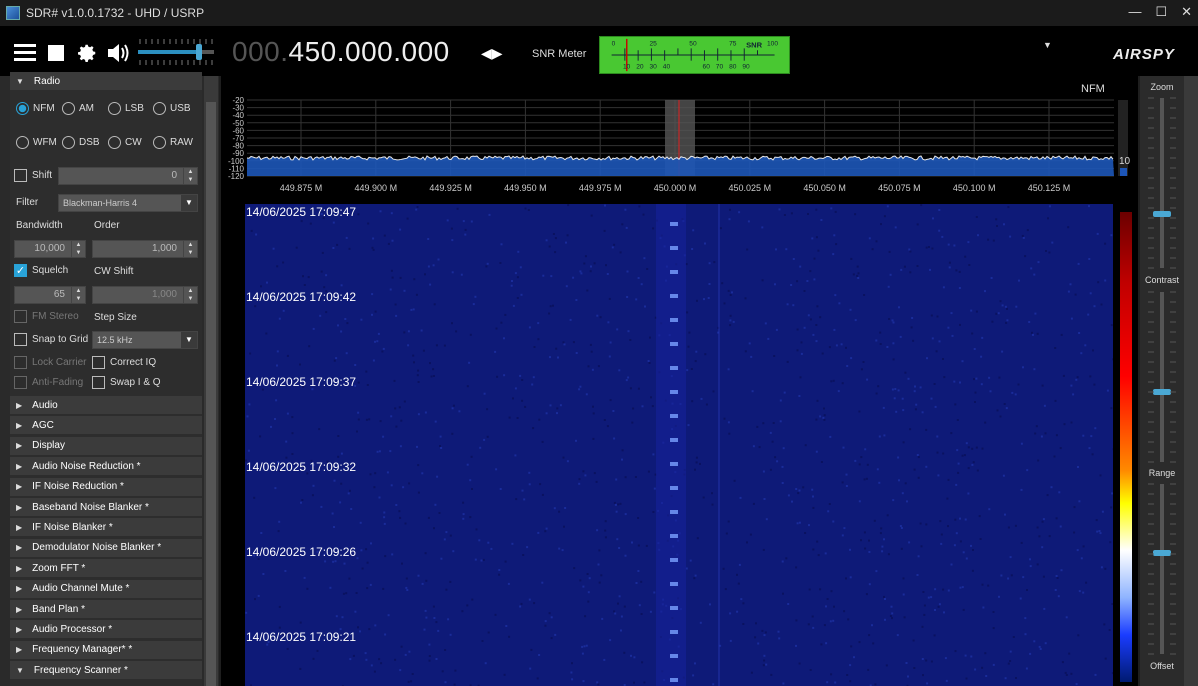 The width and height of the screenshot is (1198, 686). I want to click on frequency-value: 450.000.000, so click(369, 51).